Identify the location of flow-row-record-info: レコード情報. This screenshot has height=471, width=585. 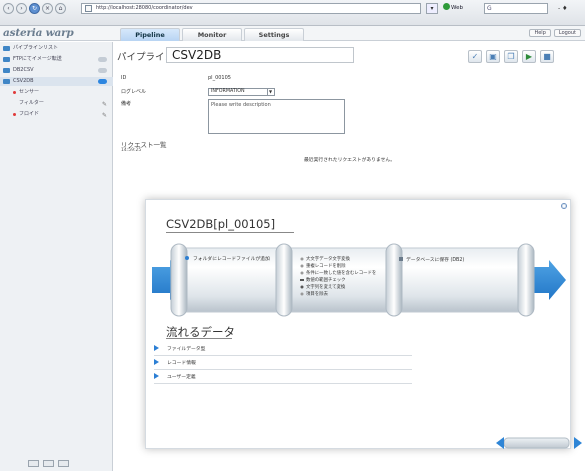
(283, 364).